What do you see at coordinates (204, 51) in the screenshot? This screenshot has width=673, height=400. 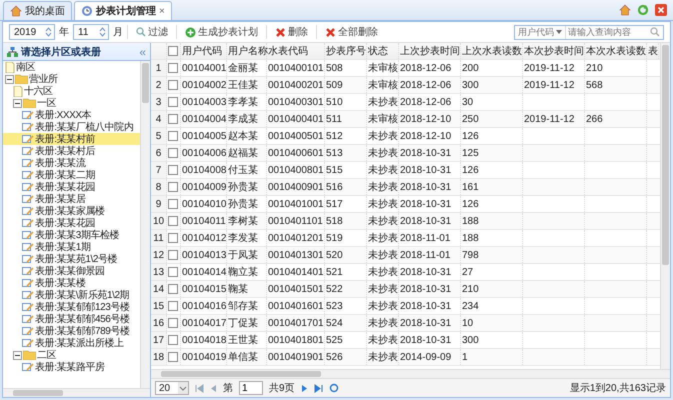 I see `column-header: 用户代码` at bounding box center [204, 51].